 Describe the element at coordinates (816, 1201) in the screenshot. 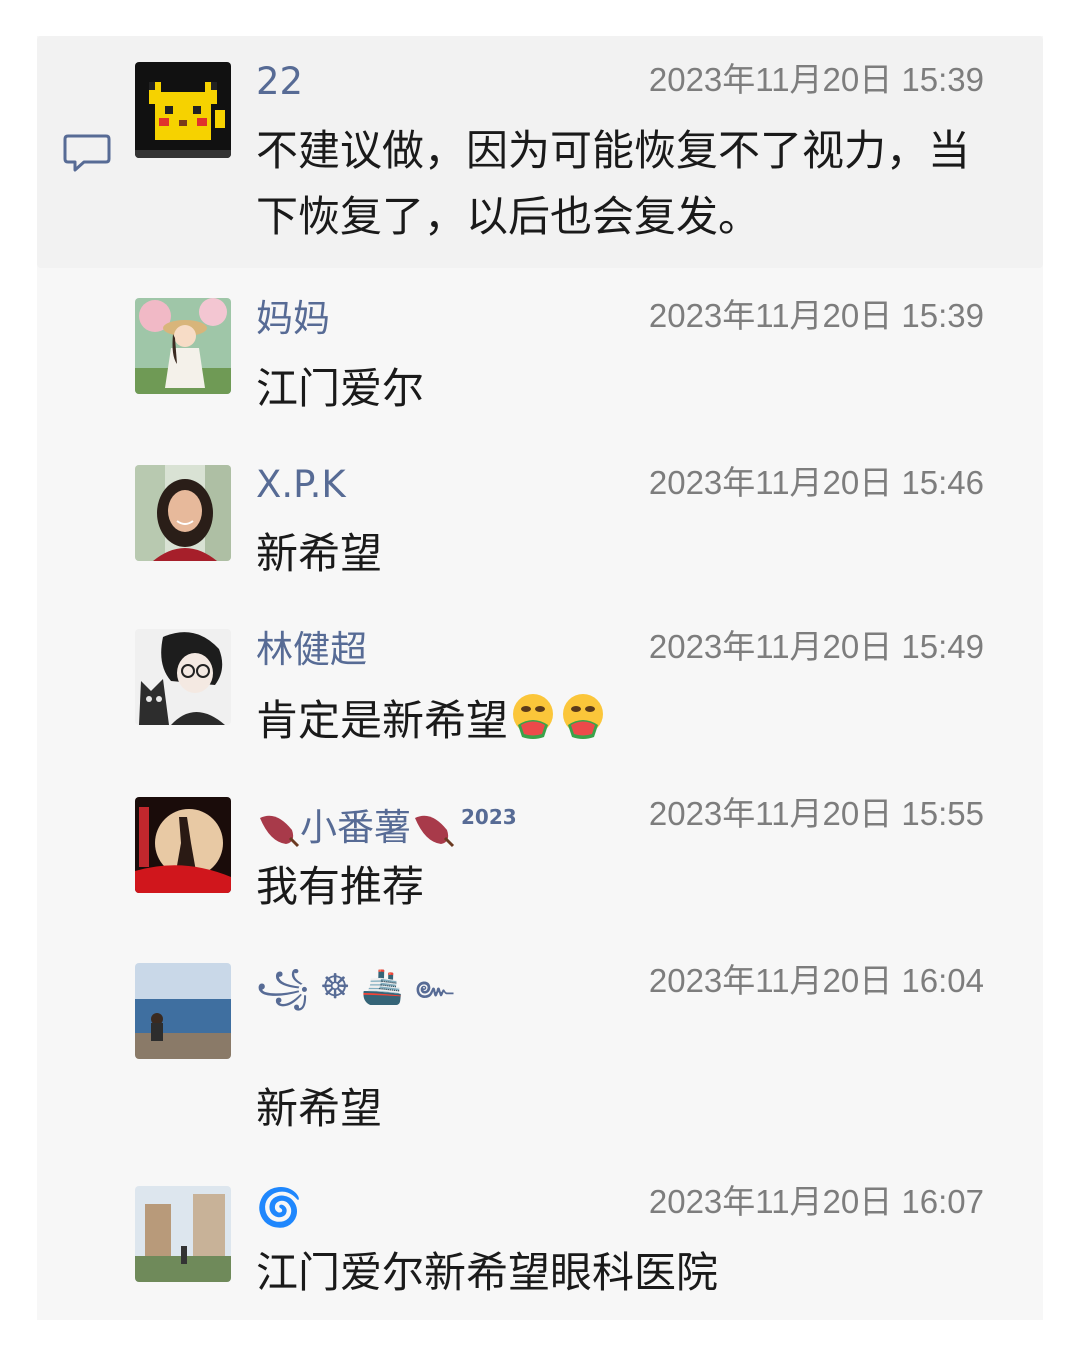

I see `comment-time: 2023年11月20日 16:07` at that location.